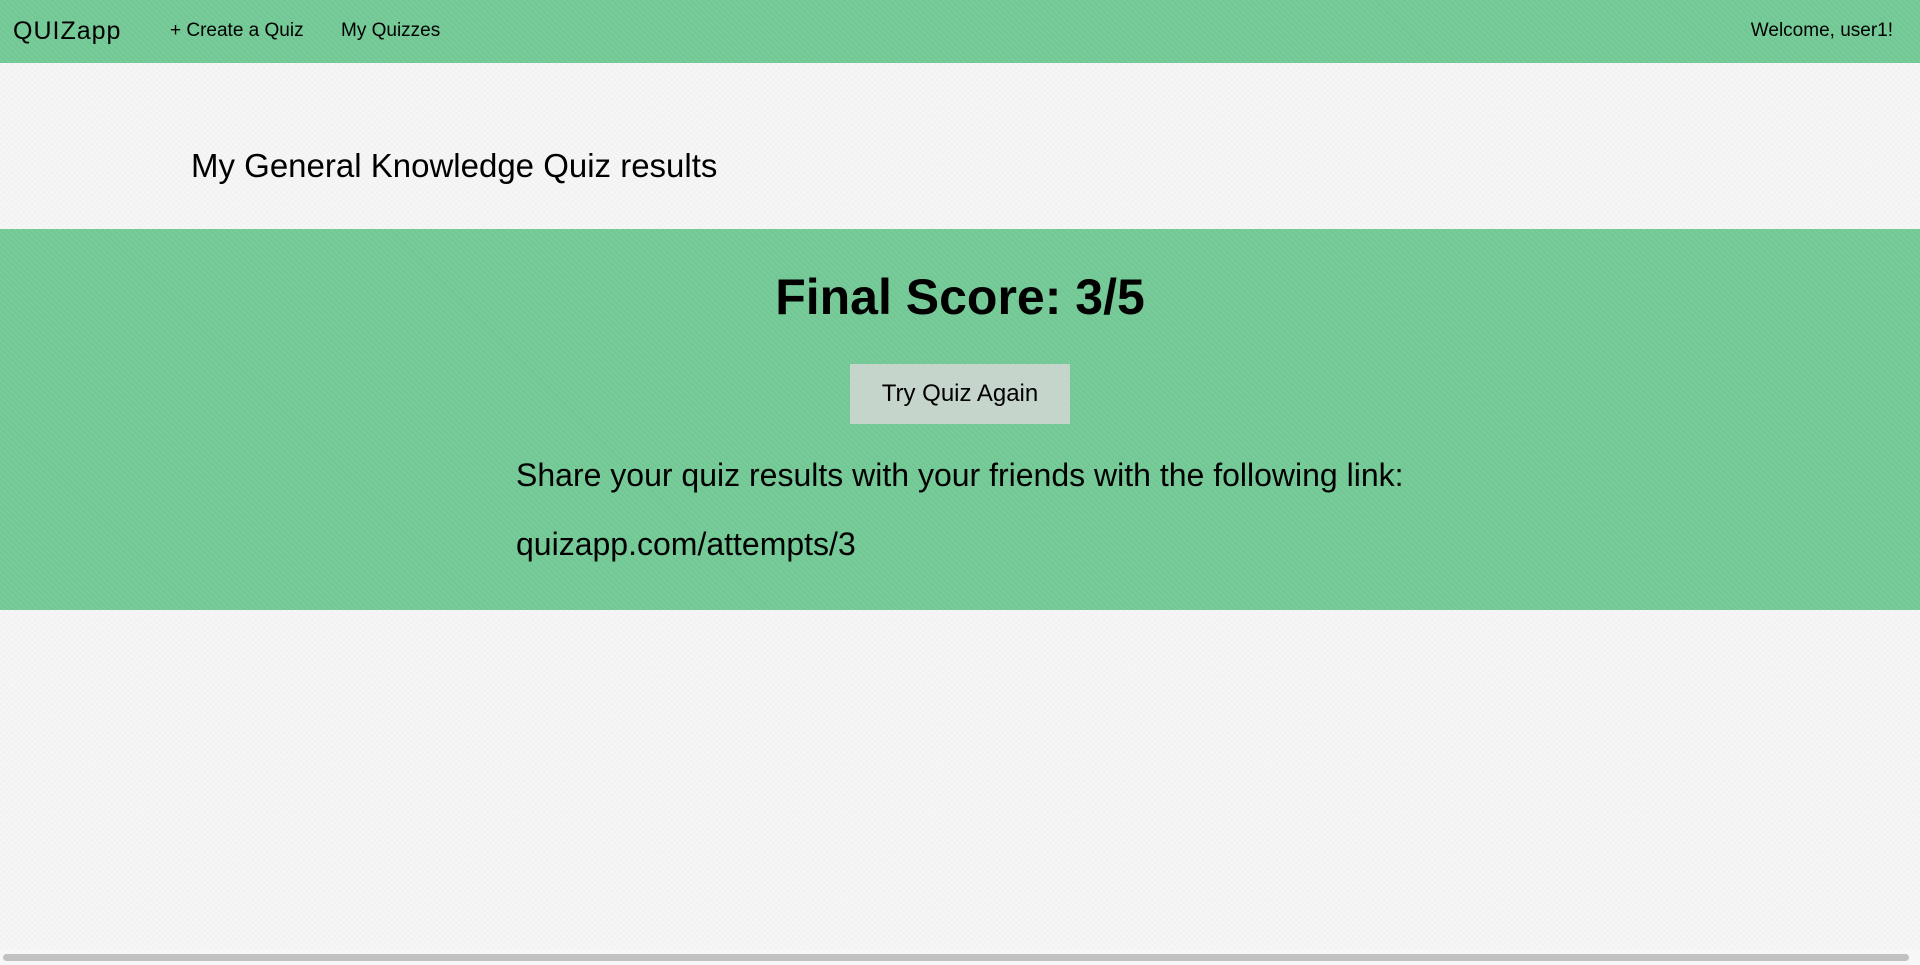 The image size is (1920, 965). I want to click on horizontal-scrollbar, so click(960, 957).